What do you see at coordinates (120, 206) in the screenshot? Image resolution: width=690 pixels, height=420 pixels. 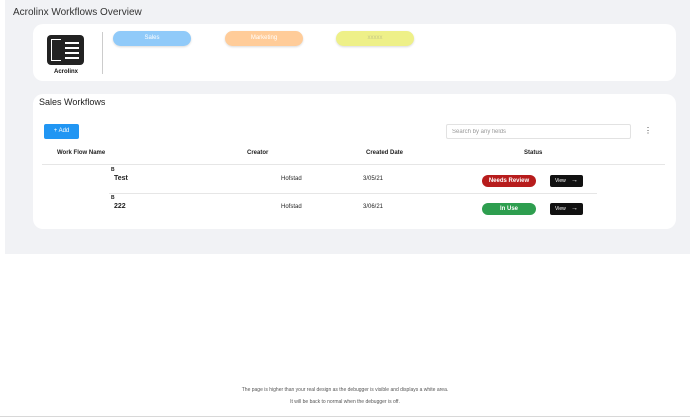 I see `workflow-name: 222` at bounding box center [120, 206].